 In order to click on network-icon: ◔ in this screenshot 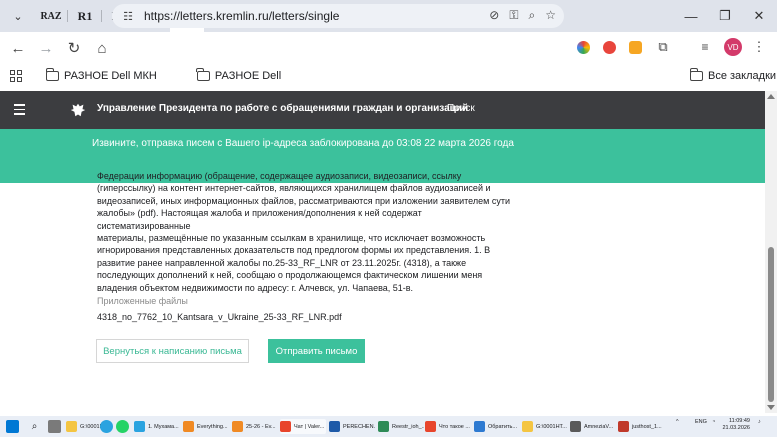, I will do `click(713, 422)`.